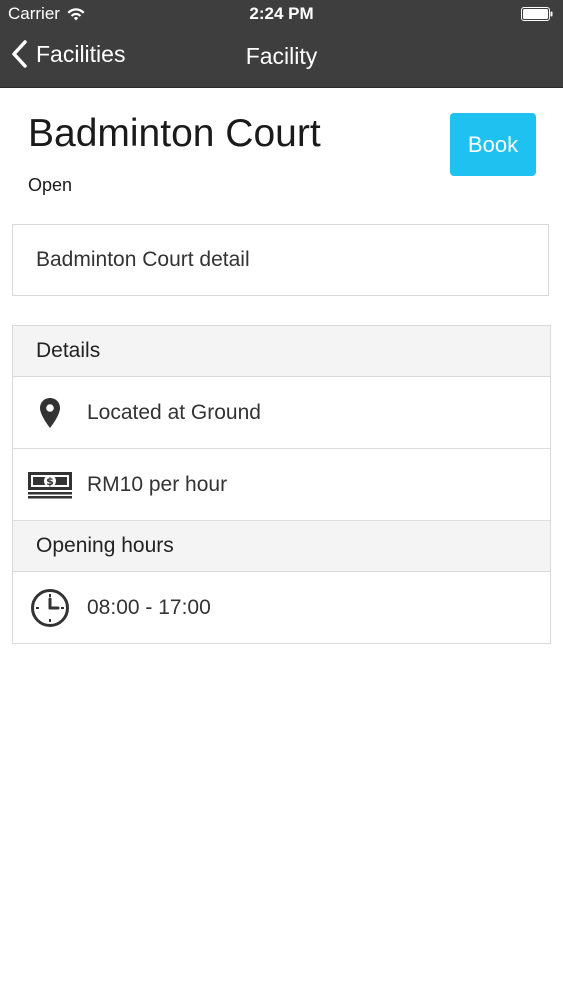  Describe the element at coordinates (174, 133) in the screenshot. I see `facility-name: Badminton Court` at that location.